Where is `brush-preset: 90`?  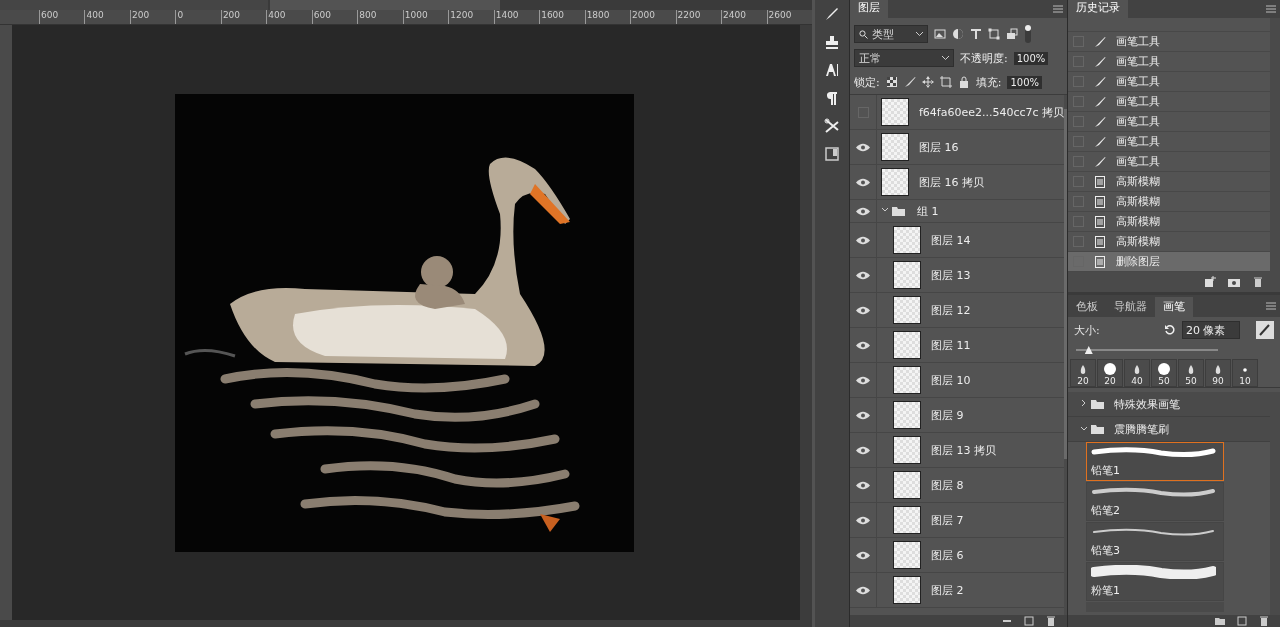
brush-preset: 90 is located at coordinates (1218, 373).